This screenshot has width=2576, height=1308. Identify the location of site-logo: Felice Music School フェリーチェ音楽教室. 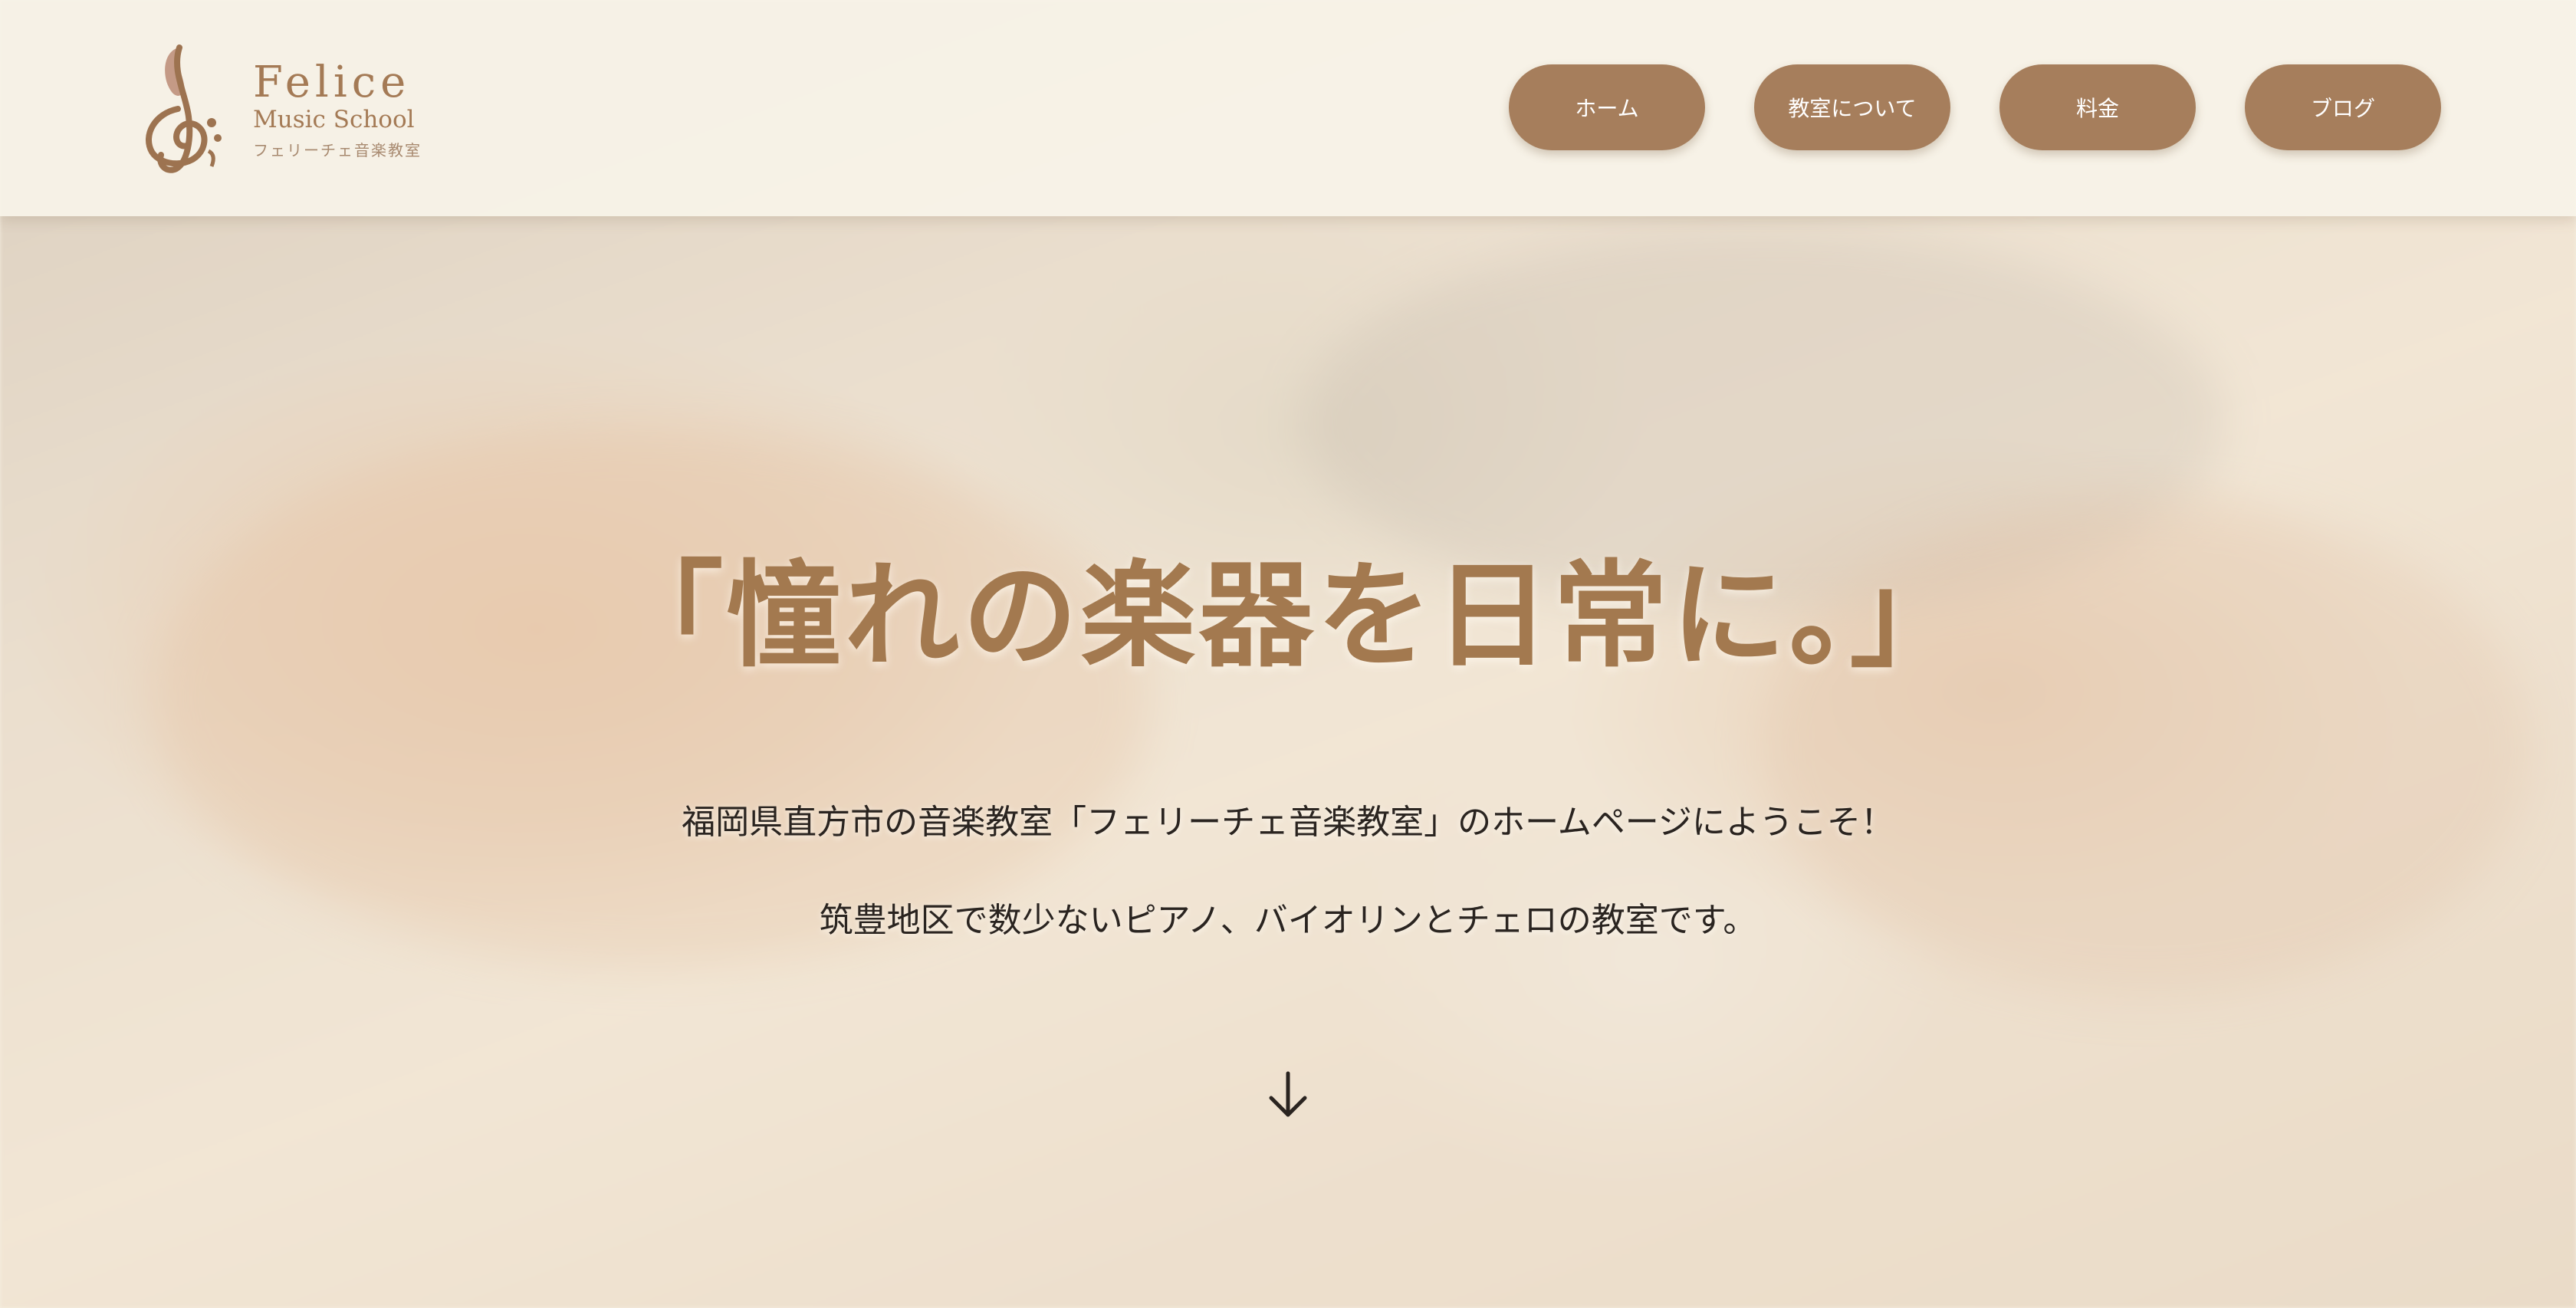
(276, 109).